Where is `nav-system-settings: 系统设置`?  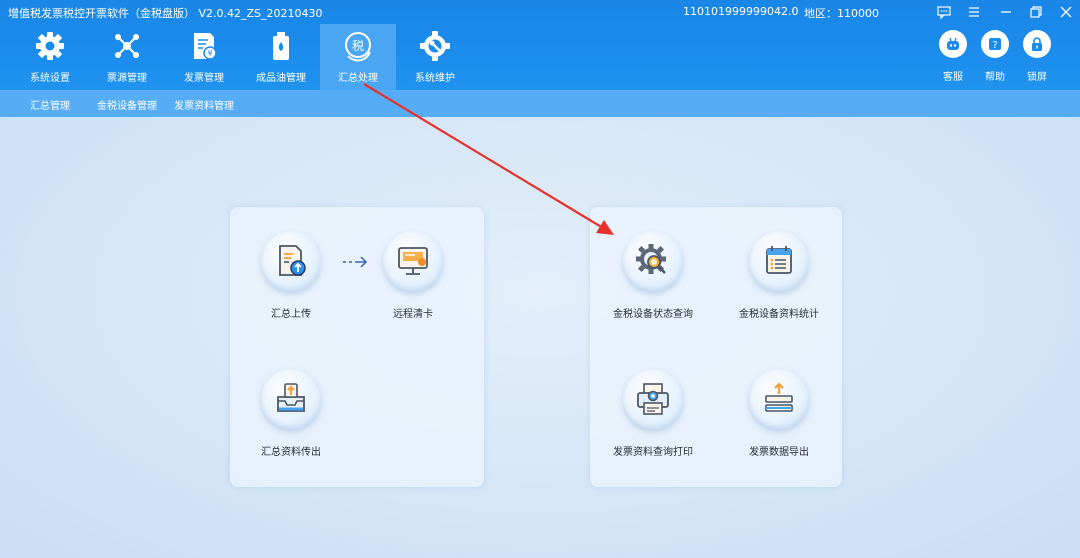 nav-system-settings: 系统设置 is located at coordinates (50, 57).